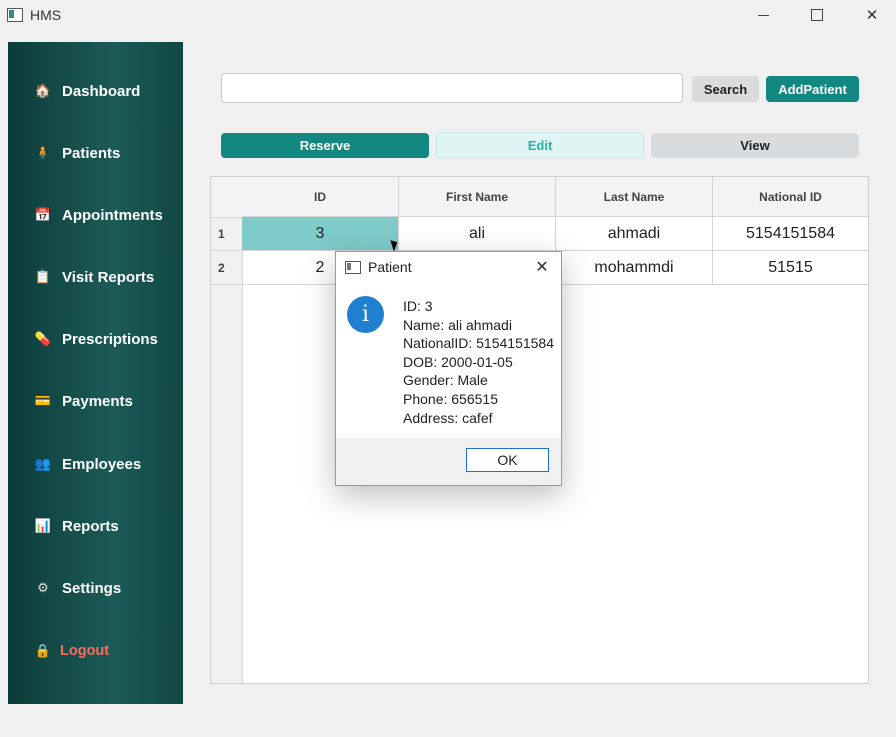  What do you see at coordinates (320, 234) in the screenshot?
I see `table-cell: 3` at bounding box center [320, 234].